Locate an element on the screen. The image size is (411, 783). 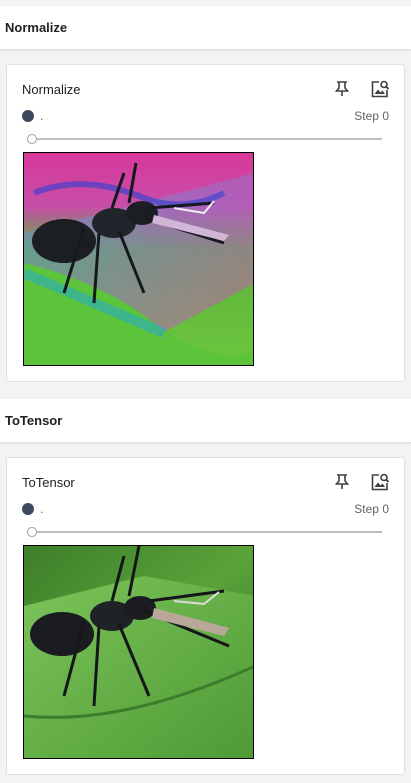
section-header-normalize: Normalize is located at coordinates (205, 28).